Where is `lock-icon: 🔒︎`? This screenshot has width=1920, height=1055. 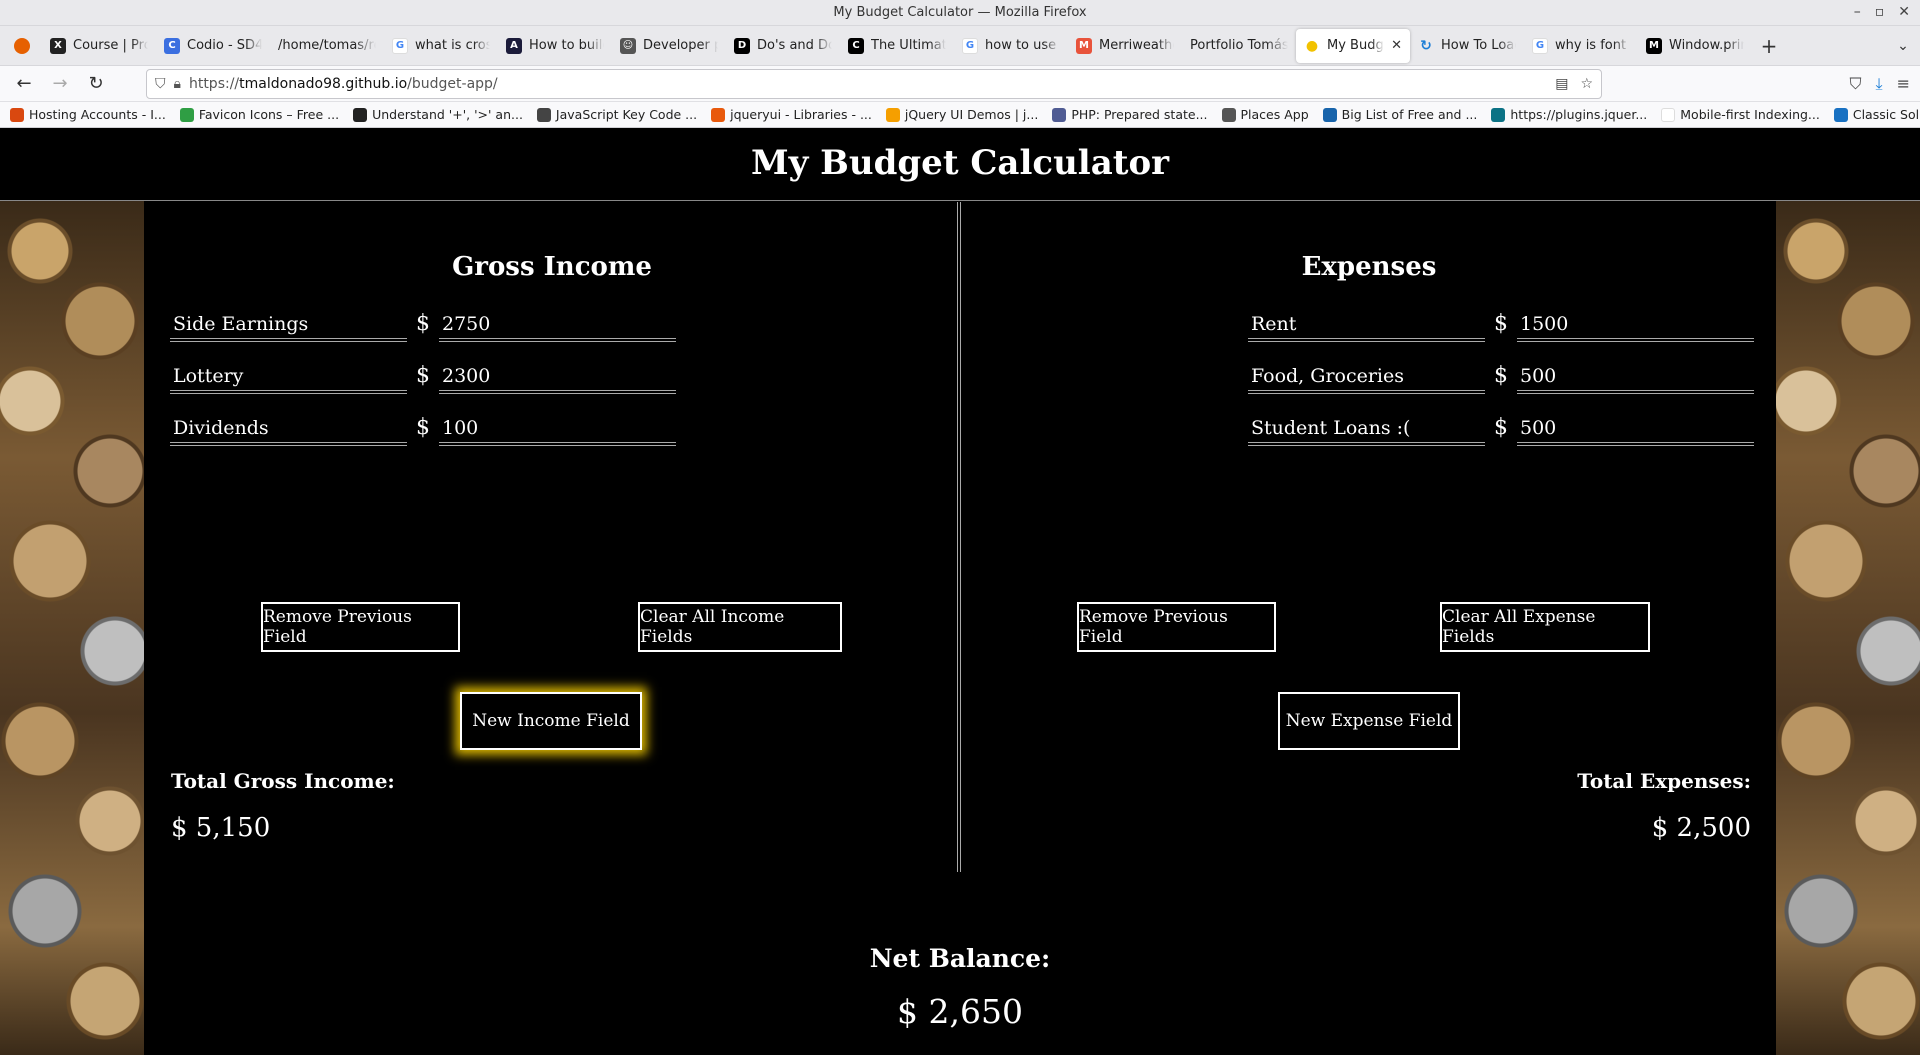 lock-icon: 🔒︎ is located at coordinates (177, 84).